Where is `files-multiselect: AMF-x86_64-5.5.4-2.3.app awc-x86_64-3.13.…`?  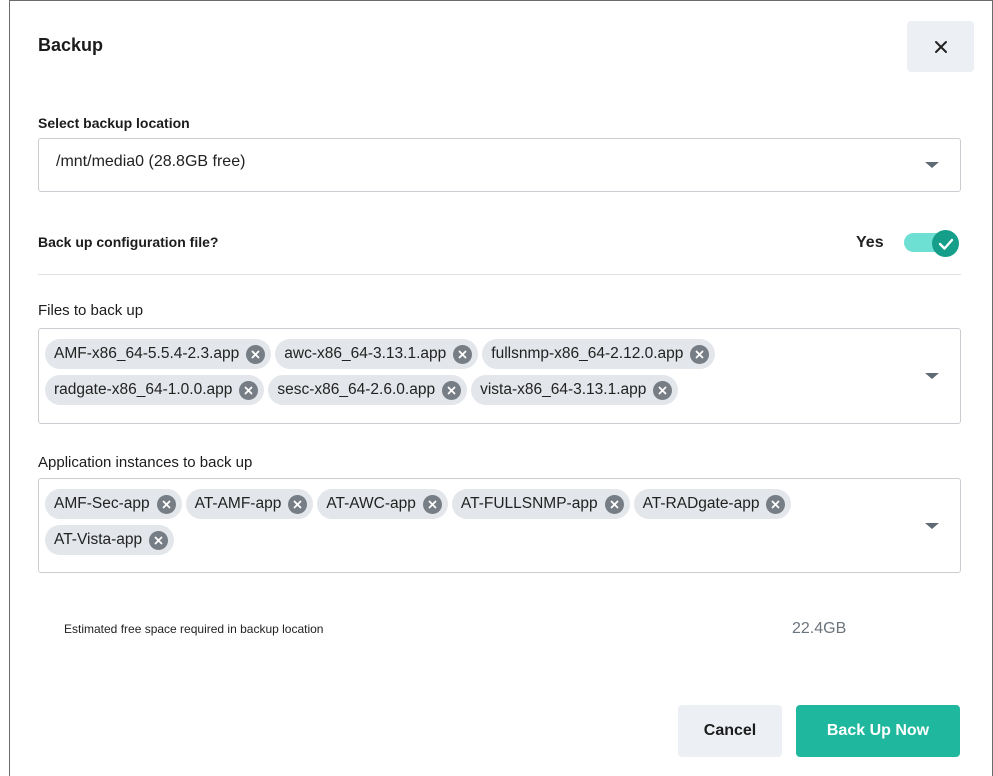
files-multiselect: AMF-x86_64-5.5.4-2.3.app awc-x86_64-3.13.… is located at coordinates (499, 376).